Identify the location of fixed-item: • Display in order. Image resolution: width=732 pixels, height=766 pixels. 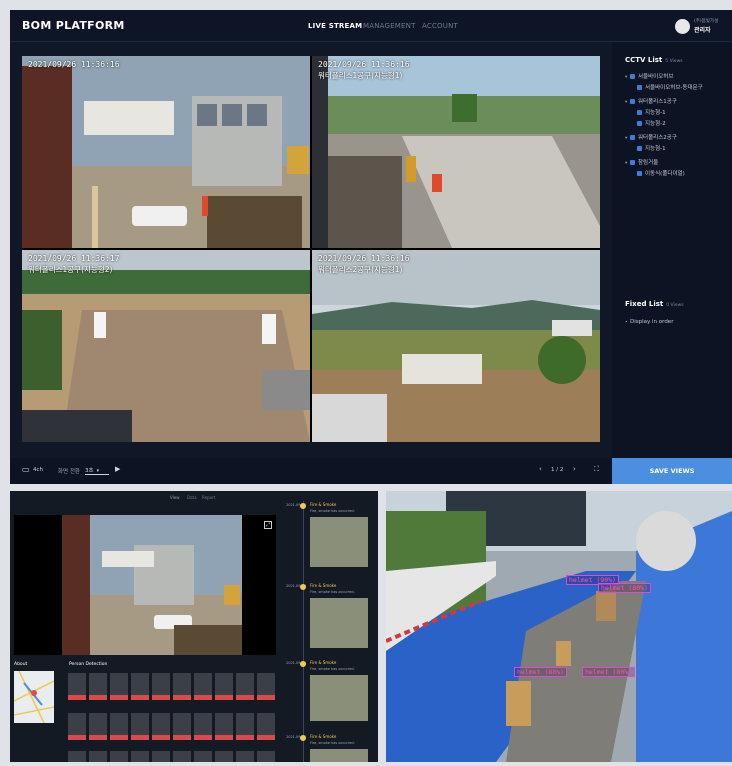
(649, 322).